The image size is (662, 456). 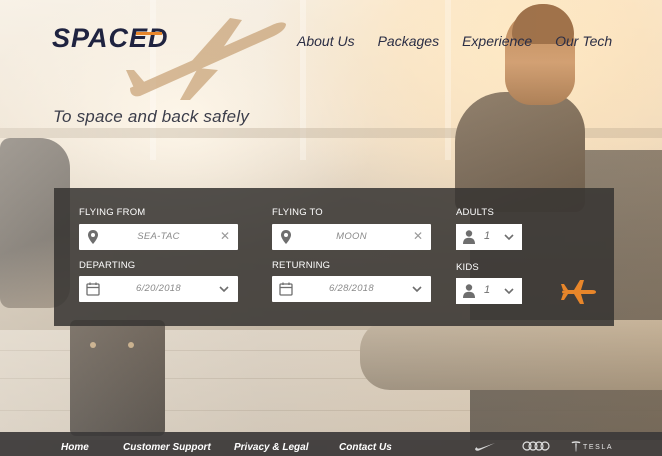 I want to click on nav-our-tech: Our Tech, so click(x=583, y=41).